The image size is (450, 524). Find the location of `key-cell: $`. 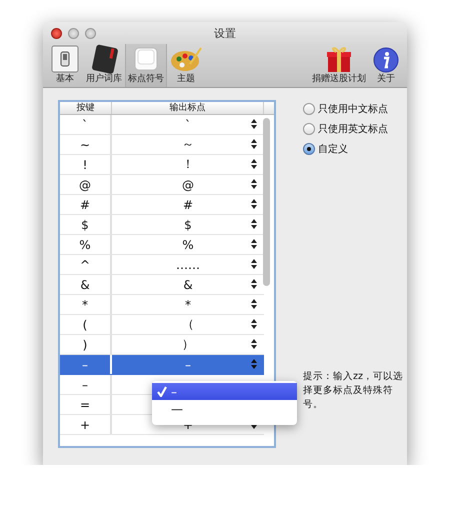

key-cell: $ is located at coordinates (86, 224).